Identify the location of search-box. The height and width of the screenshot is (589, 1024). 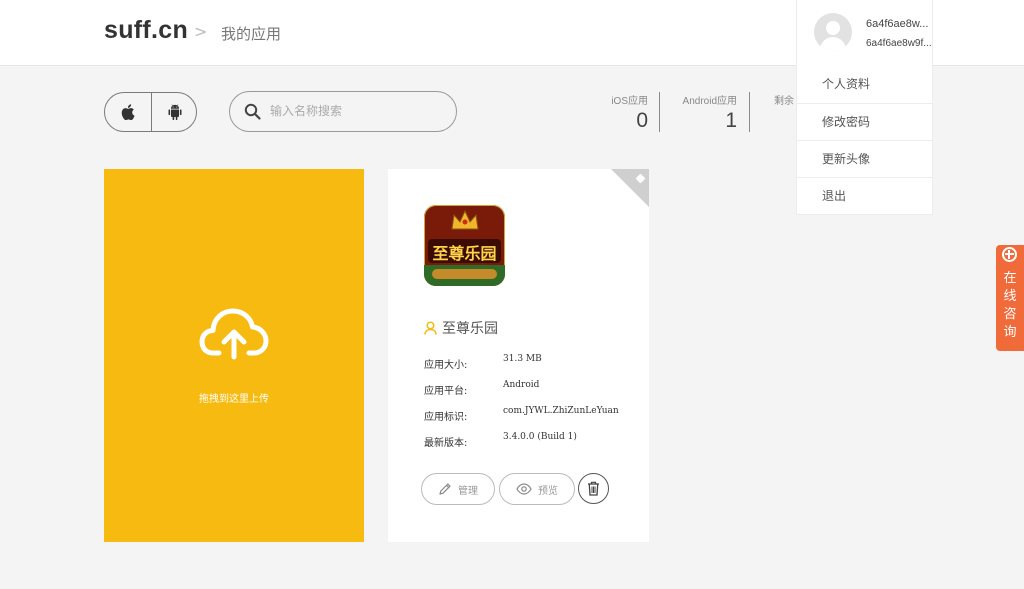
(343, 111).